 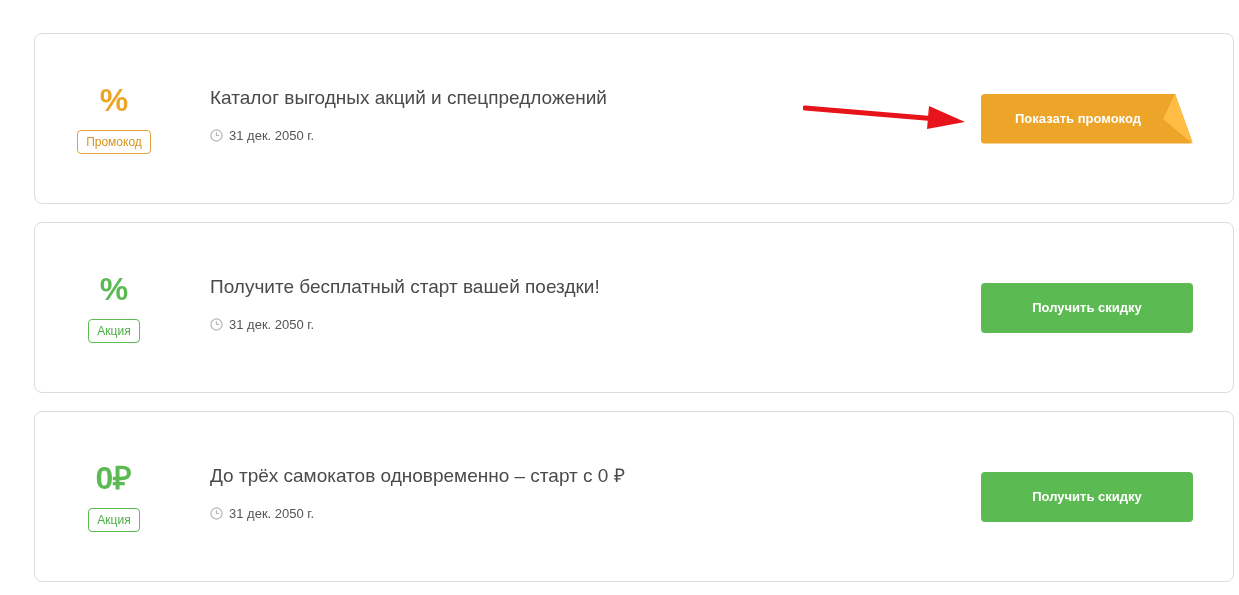 What do you see at coordinates (1087, 118) in the screenshot?
I see `show-promo-code-button: Показать промокод` at bounding box center [1087, 118].